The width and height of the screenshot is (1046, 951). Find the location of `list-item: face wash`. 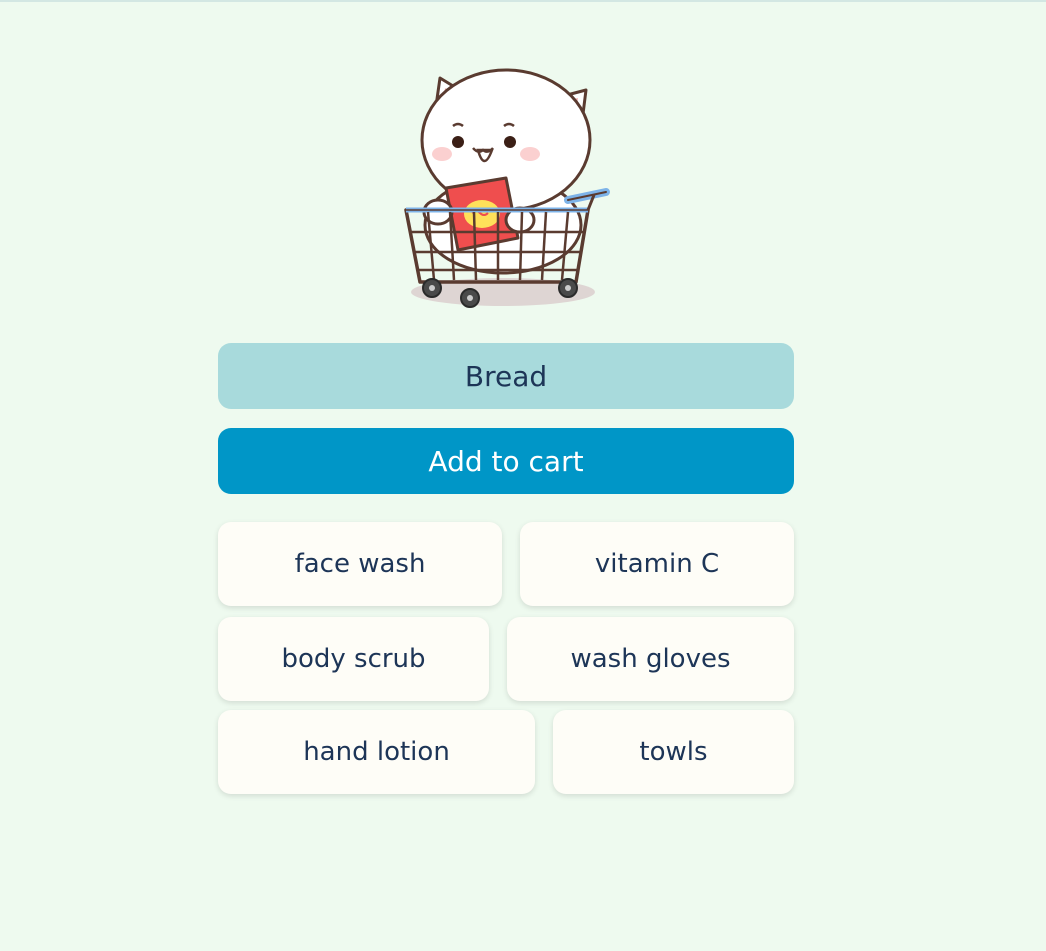

list-item: face wash is located at coordinates (360, 564).